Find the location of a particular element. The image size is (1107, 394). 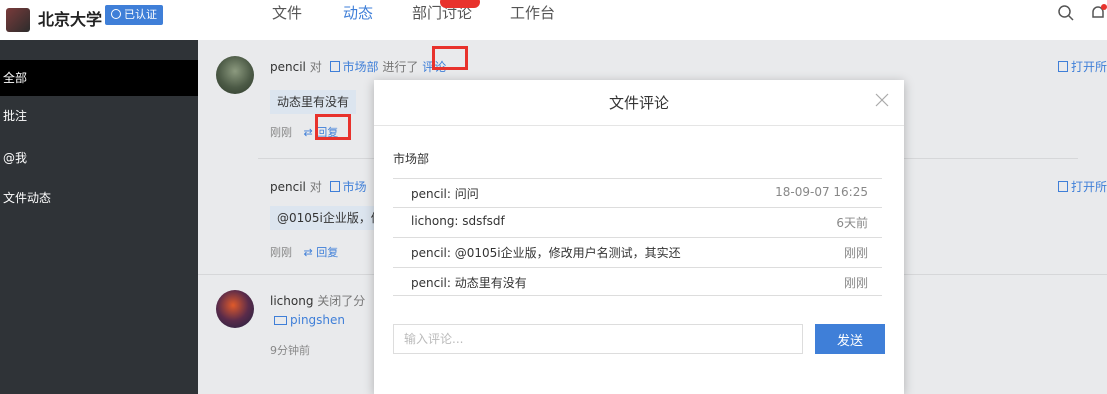

comment-row: pencil: 动态里有没有 刚刚 is located at coordinates (637, 281).